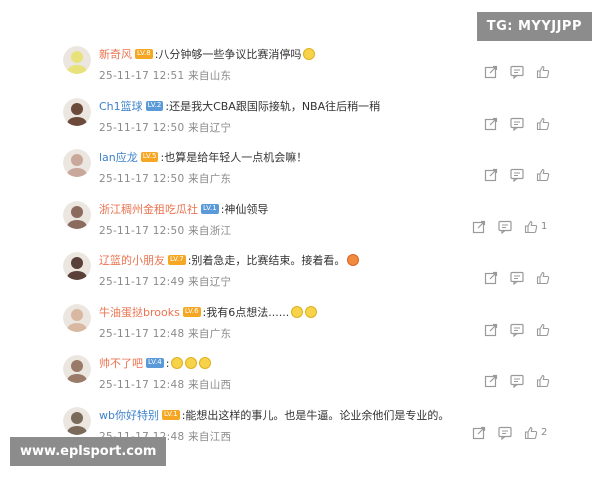  What do you see at coordinates (266, 260) in the screenshot?
I see `comment-text: :别着急走，比赛结束。接着看。` at bounding box center [266, 260].